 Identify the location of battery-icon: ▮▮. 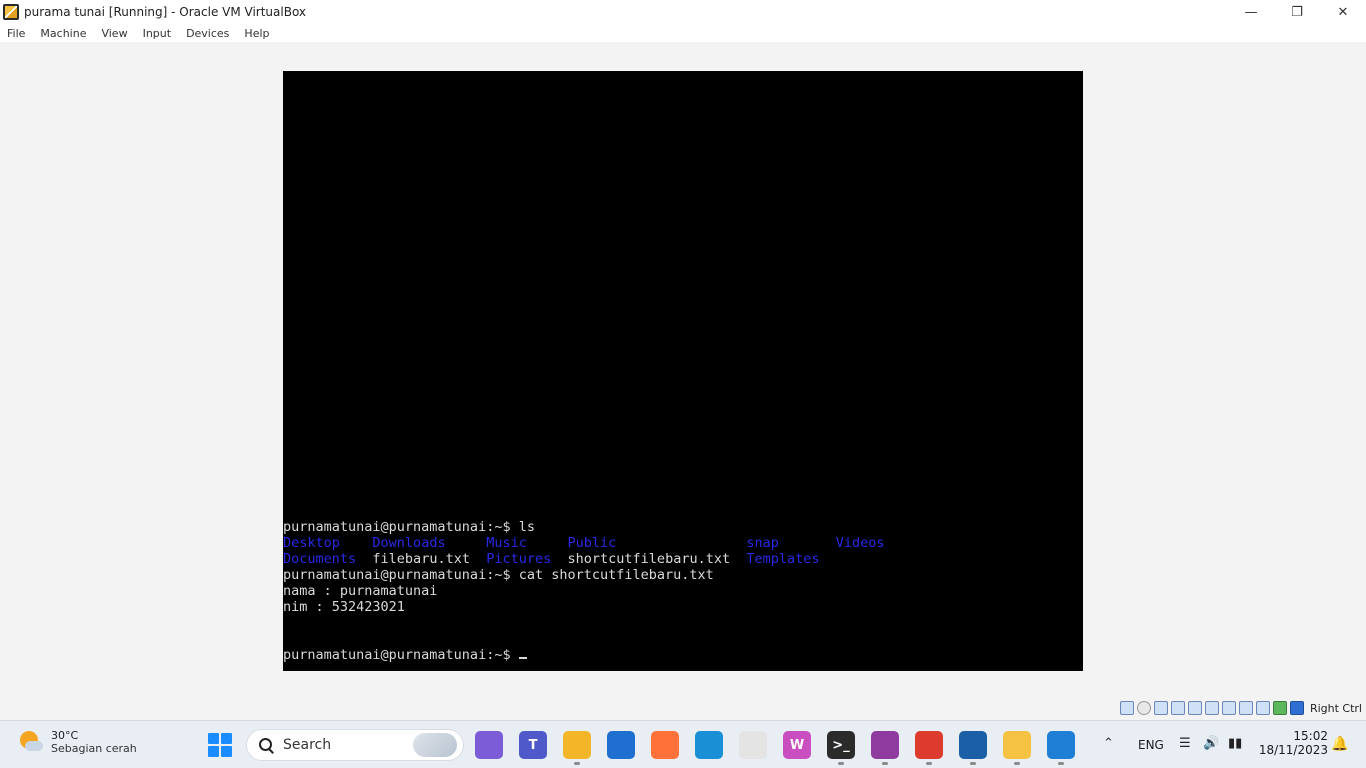
(1235, 743).